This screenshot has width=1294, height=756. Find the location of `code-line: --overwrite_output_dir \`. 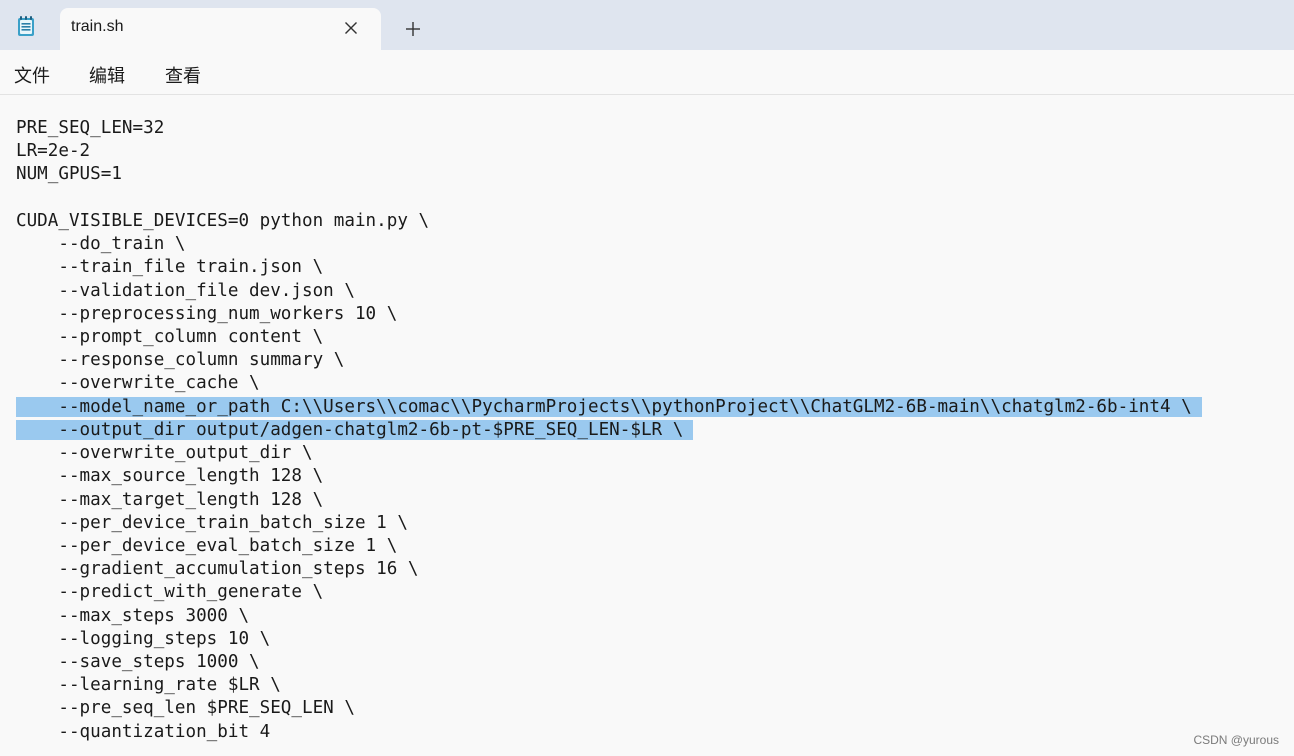

code-line: --overwrite_output_dir \ is located at coordinates (609, 453).